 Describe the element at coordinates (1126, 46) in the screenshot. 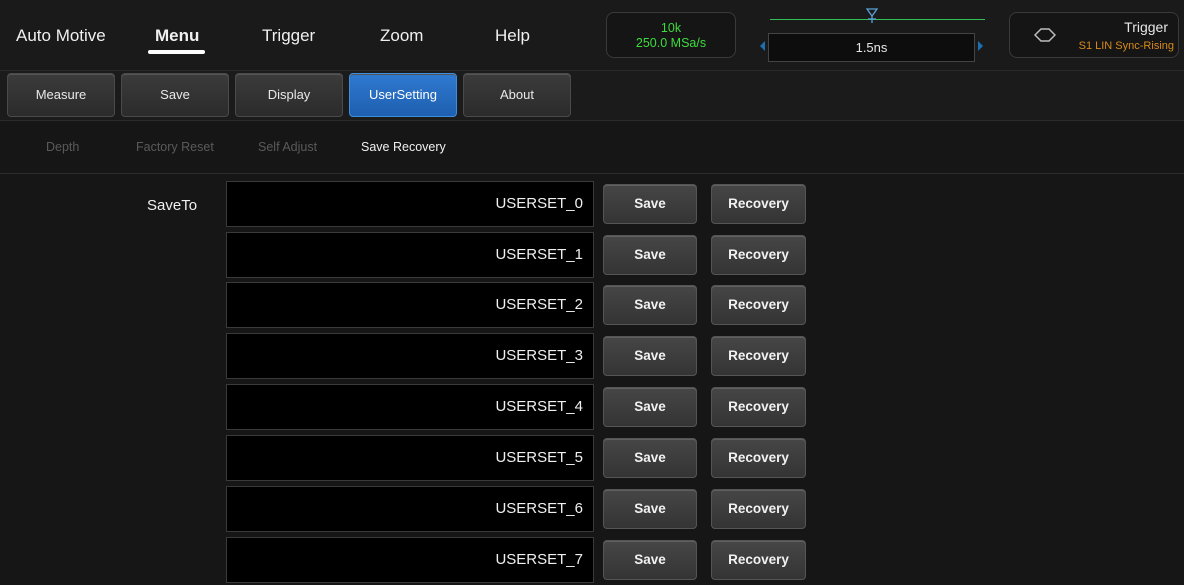

I see `trigger-source: S1 LIN Sync-Rising` at that location.